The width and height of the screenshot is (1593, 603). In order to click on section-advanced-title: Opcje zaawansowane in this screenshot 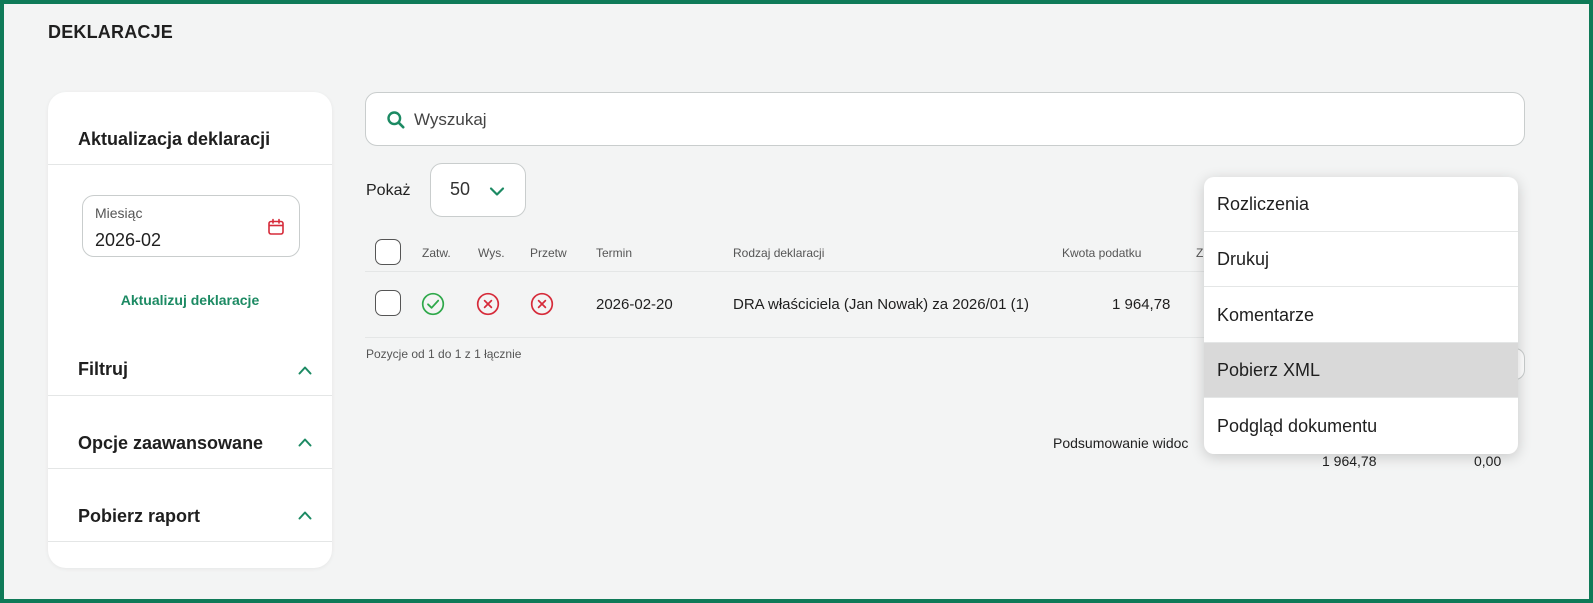, I will do `click(170, 443)`.